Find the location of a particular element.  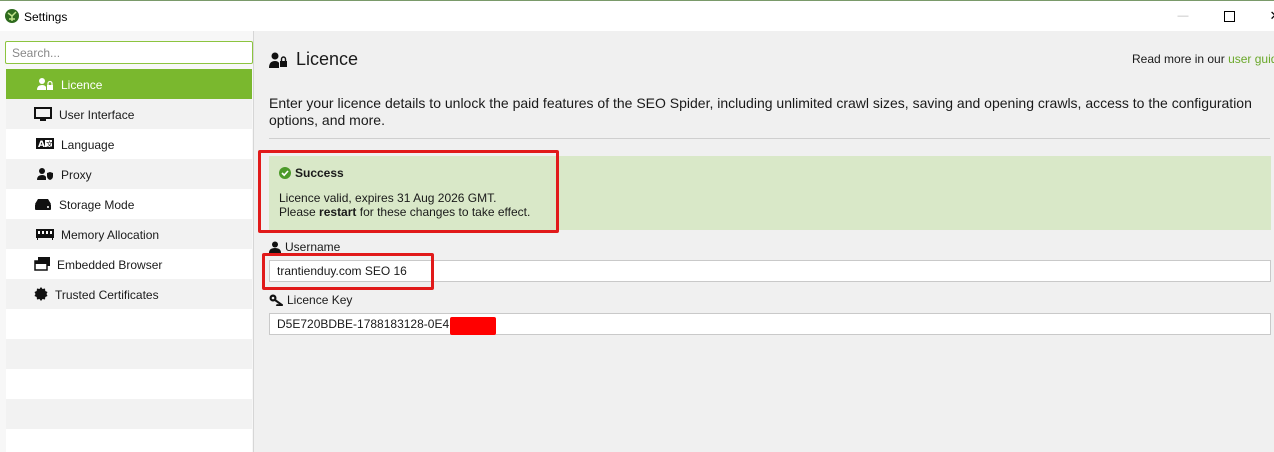

key-icon is located at coordinates (276, 300).